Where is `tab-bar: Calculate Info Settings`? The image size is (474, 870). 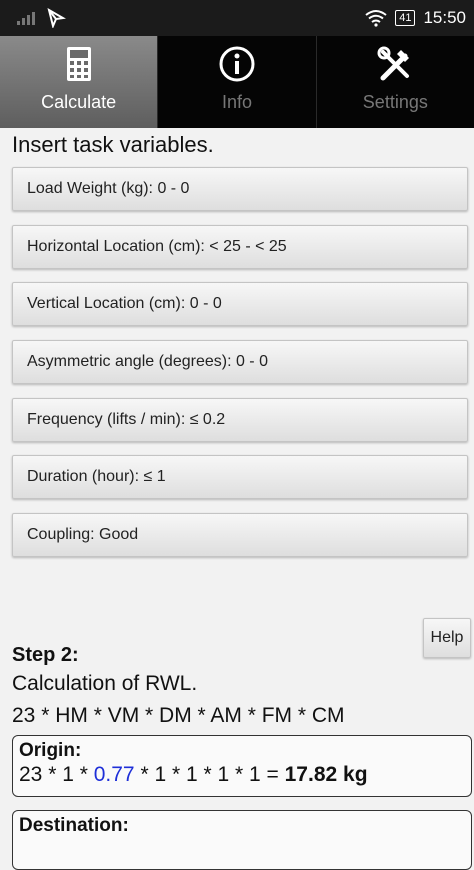 tab-bar: Calculate Info Settings is located at coordinates (237, 82).